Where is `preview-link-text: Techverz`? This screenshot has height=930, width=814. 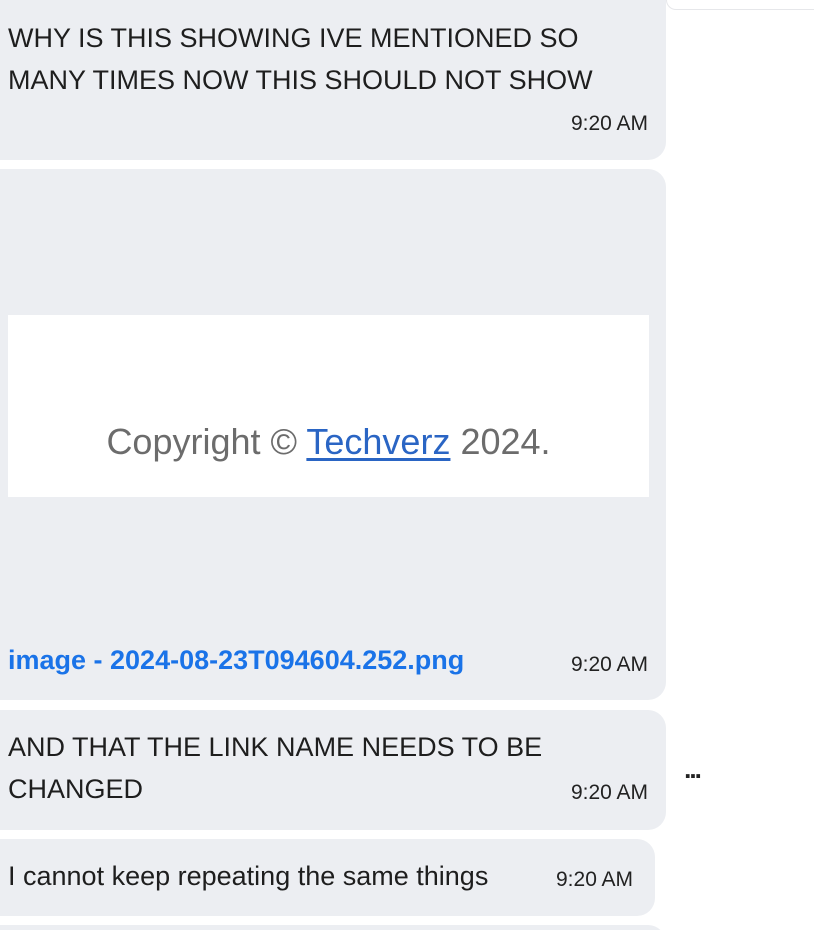 preview-link-text: Techverz is located at coordinates (378, 441).